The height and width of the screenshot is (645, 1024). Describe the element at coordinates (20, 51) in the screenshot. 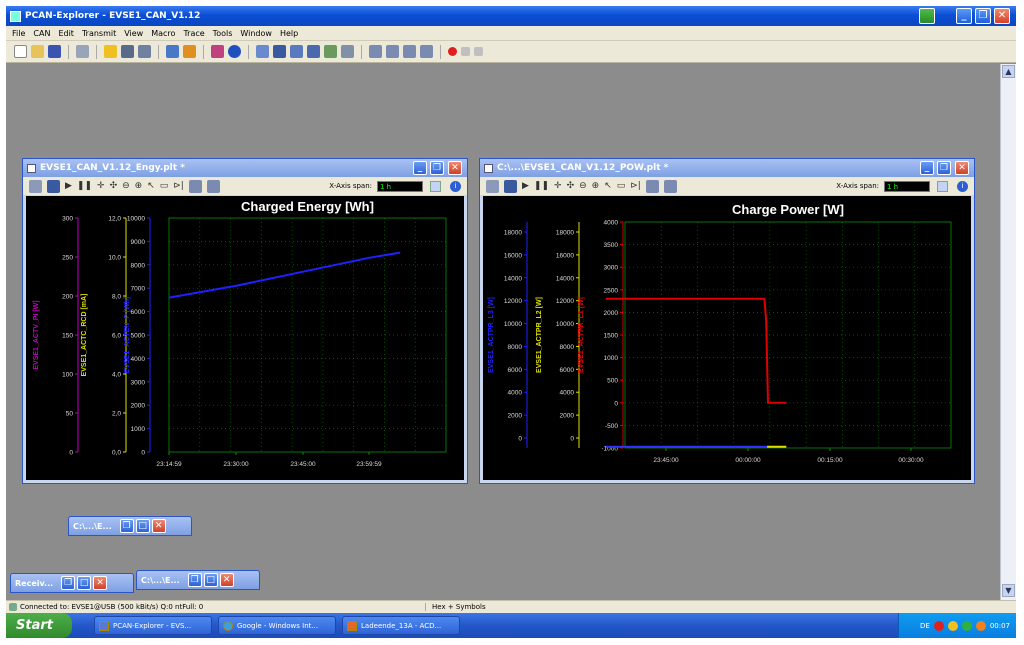

I see `new-file-icon` at that location.